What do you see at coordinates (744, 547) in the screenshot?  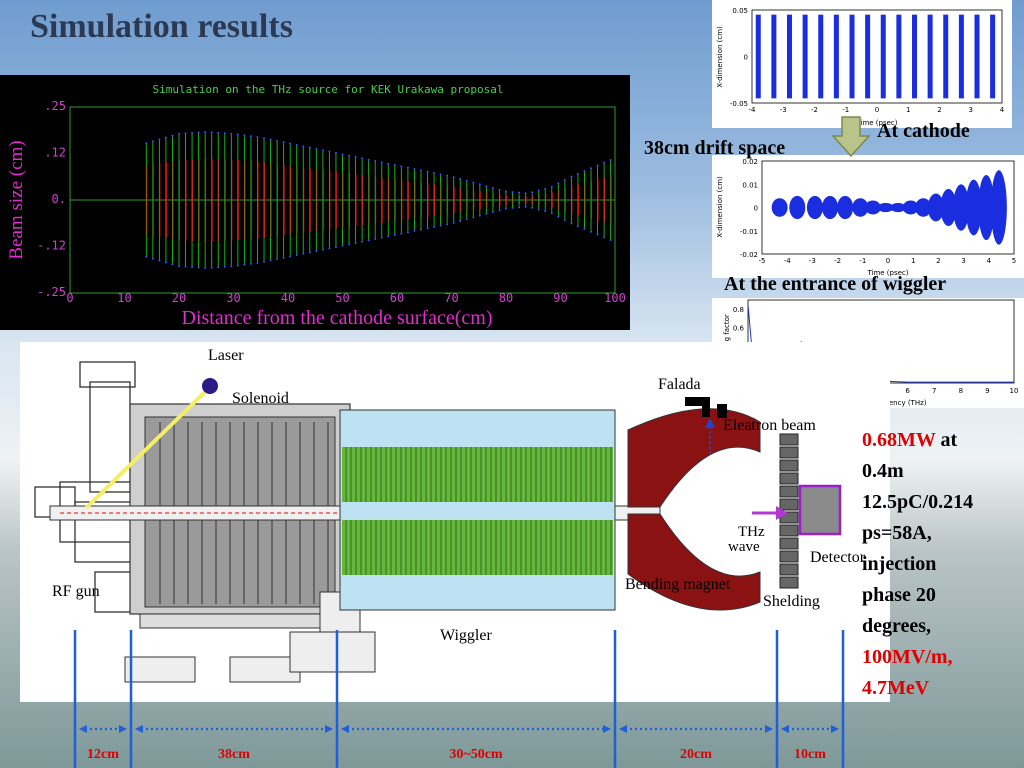 I see `wave-label: wave` at bounding box center [744, 547].